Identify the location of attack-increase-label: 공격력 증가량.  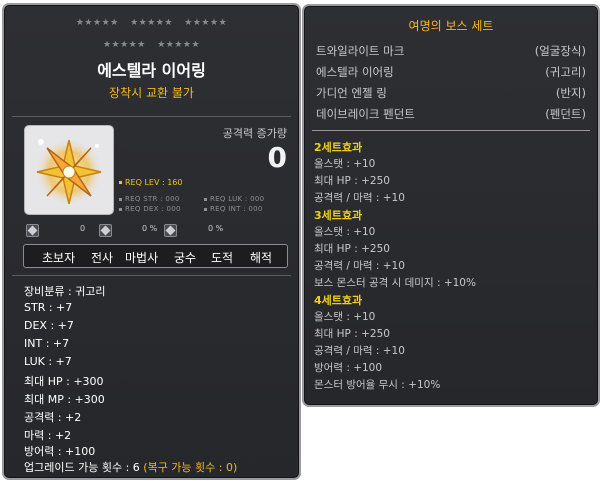
(254, 133).